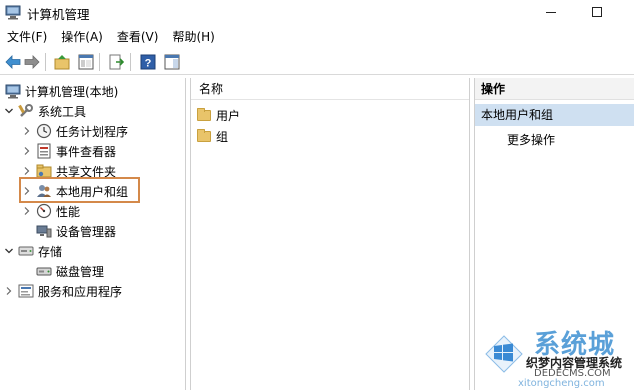  I want to click on list-item-label: 组, so click(222, 136).